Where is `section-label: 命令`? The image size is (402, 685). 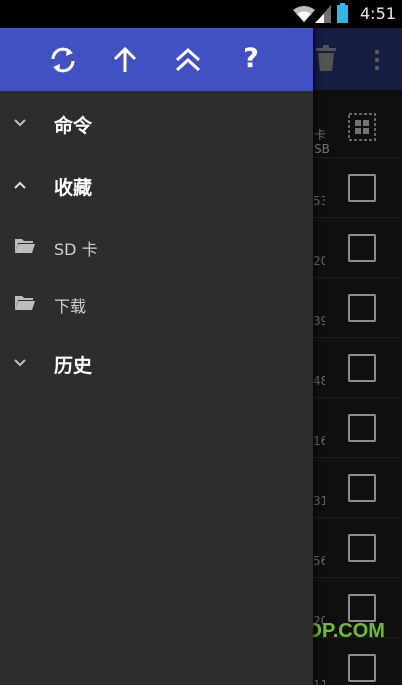 section-label: 命令 is located at coordinates (73, 126).